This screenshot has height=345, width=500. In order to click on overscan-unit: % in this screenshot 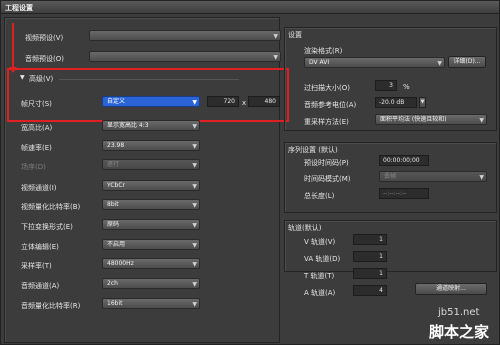, I will do `click(406, 87)`.